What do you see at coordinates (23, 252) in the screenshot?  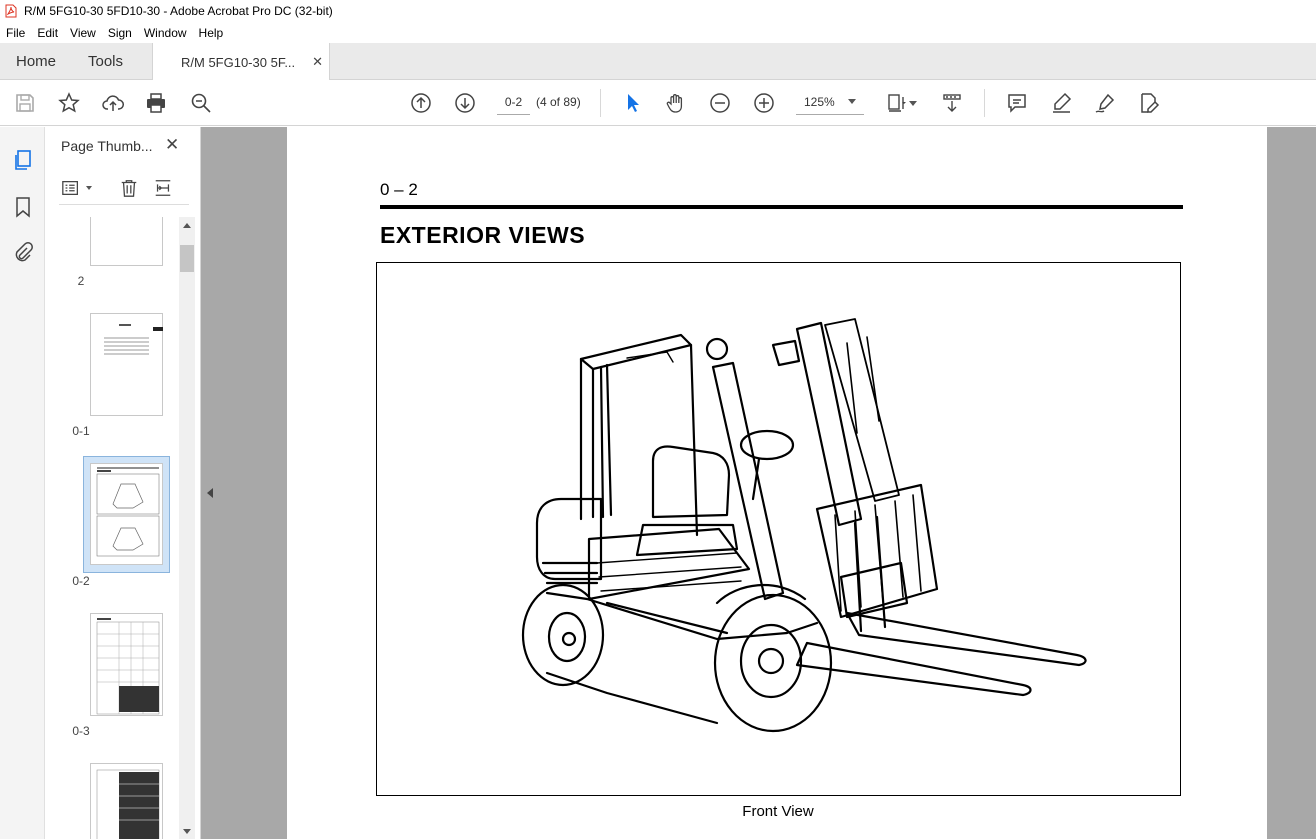 I see `attachment-icon` at bounding box center [23, 252].